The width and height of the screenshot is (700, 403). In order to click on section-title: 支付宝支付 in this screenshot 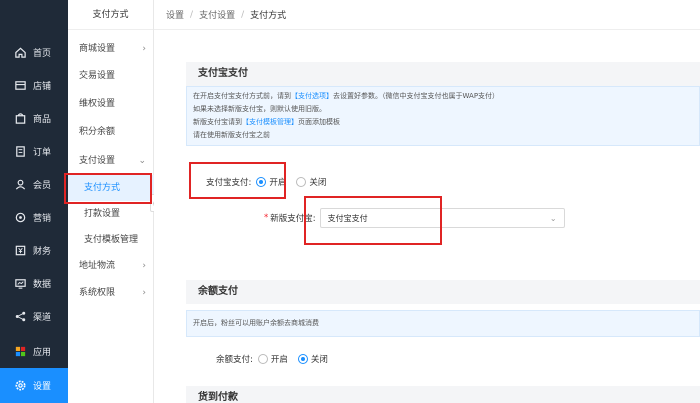, I will do `click(443, 74)`.